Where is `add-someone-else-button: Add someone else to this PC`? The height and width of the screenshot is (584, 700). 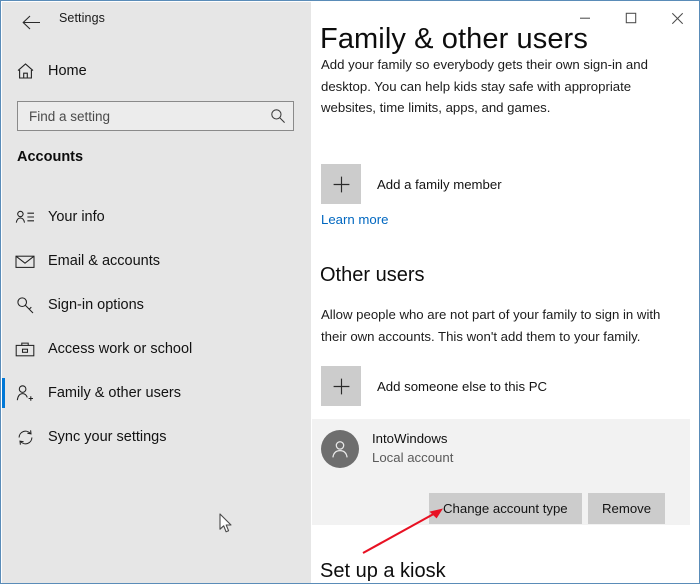 add-someone-else-button: Add someone else to this PC is located at coordinates (434, 386).